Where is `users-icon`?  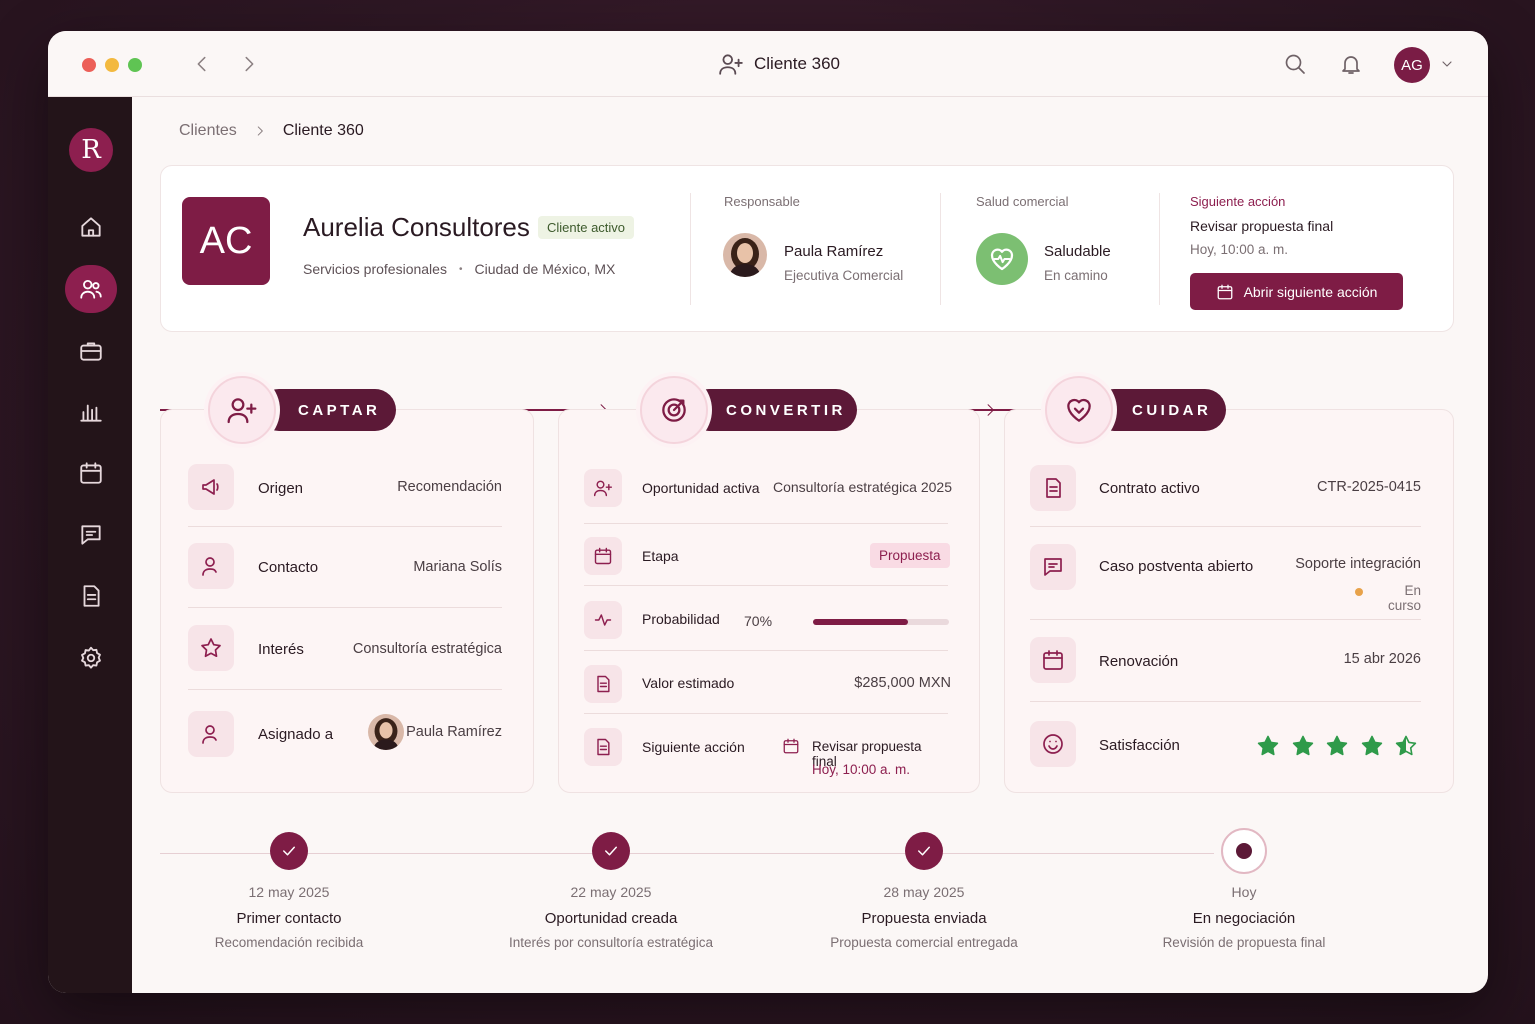
users-icon is located at coordinates (91, 289).